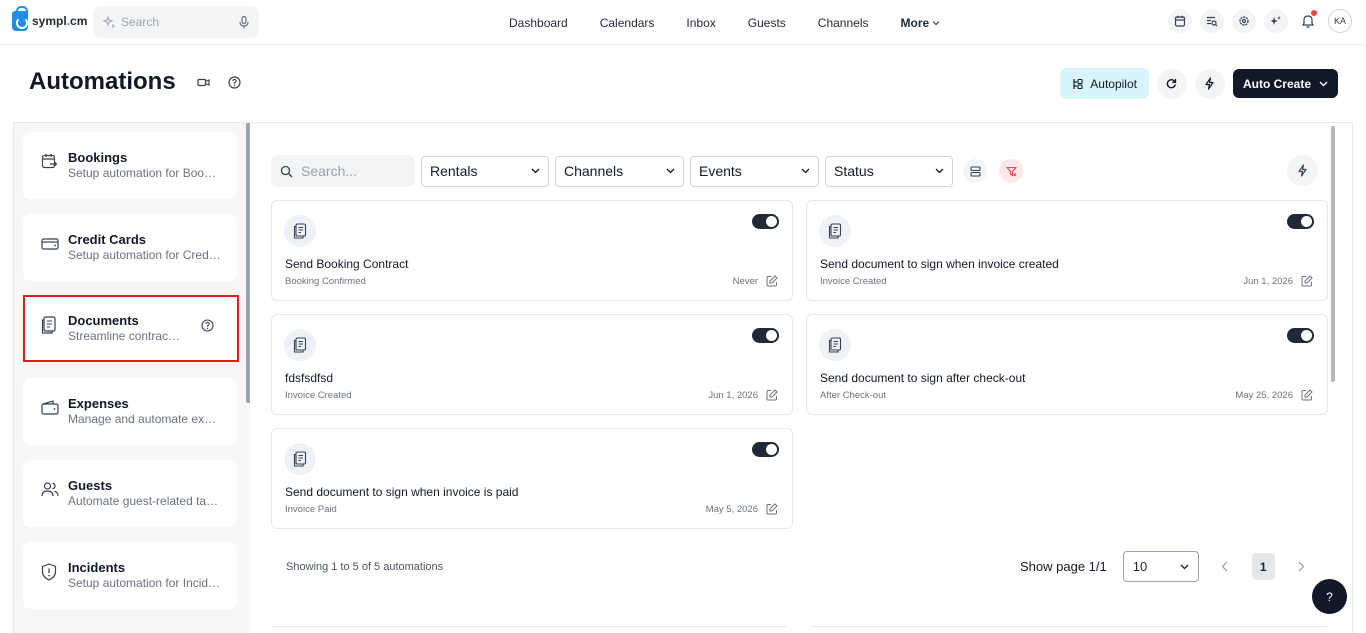 Image resolution: width=1366 pixels, height=633 pixels. Describe the element at coordinates (248, 263) in the screenshot. I see `sidebar-scrollbar` at that location.